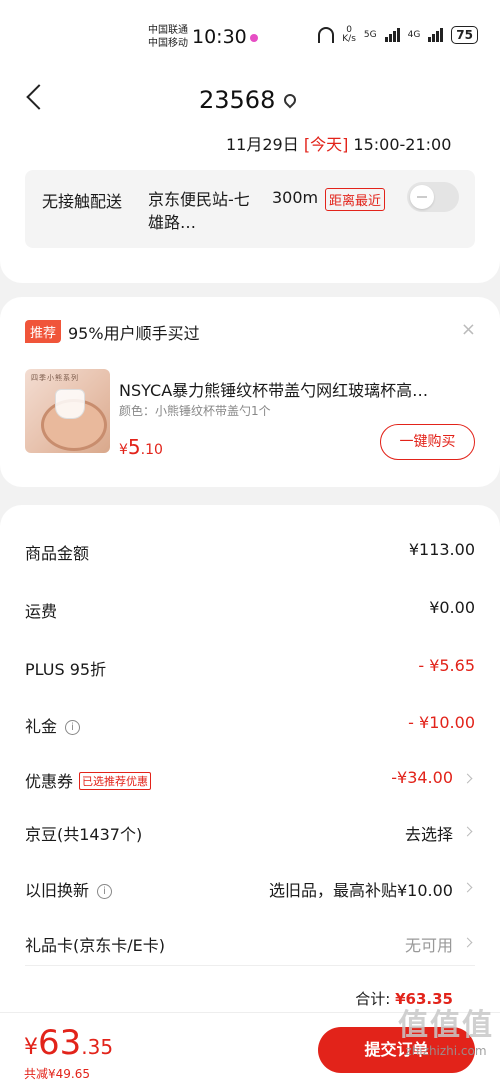 The width and height of the screenshot is (500, 1083). I want to click on net-speed: 0 K/s, so click(349, 35).